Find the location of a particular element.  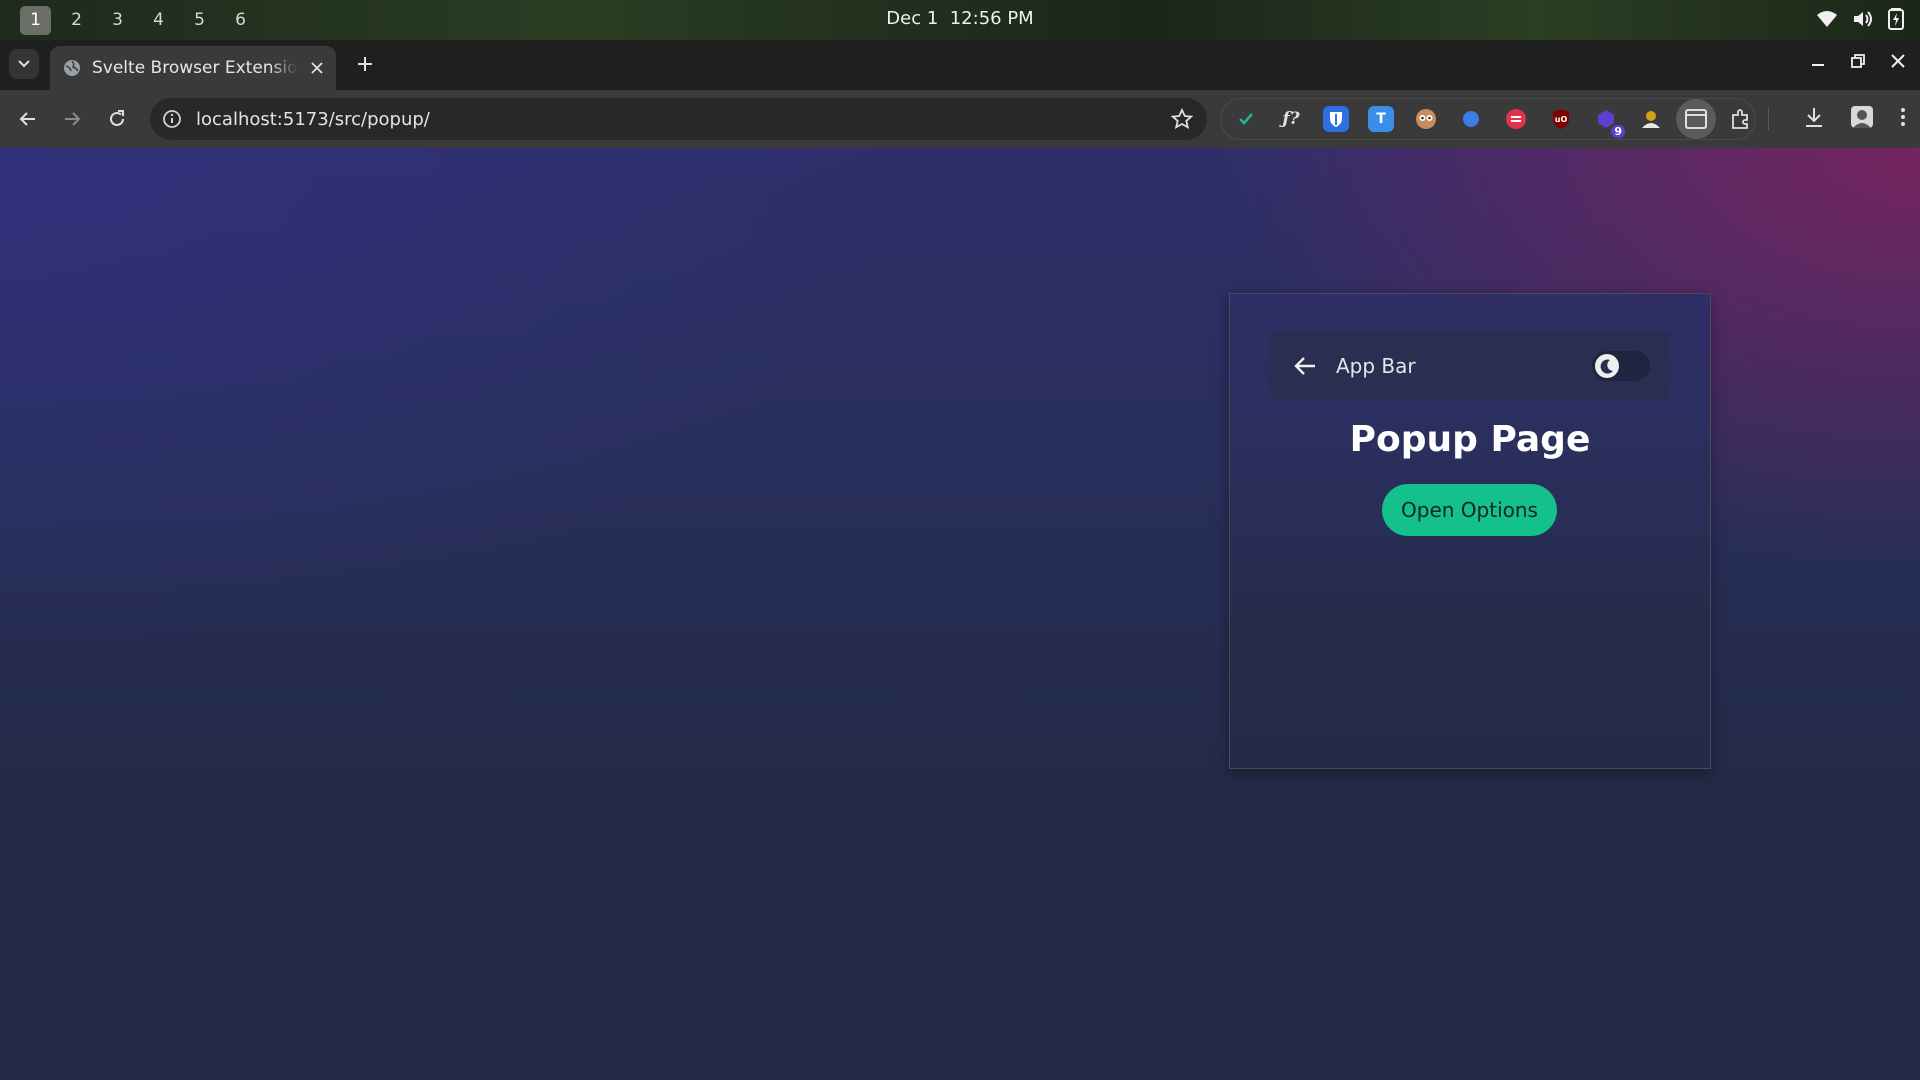

translate-extension-icon: T is located at coordinates (1381, 119).